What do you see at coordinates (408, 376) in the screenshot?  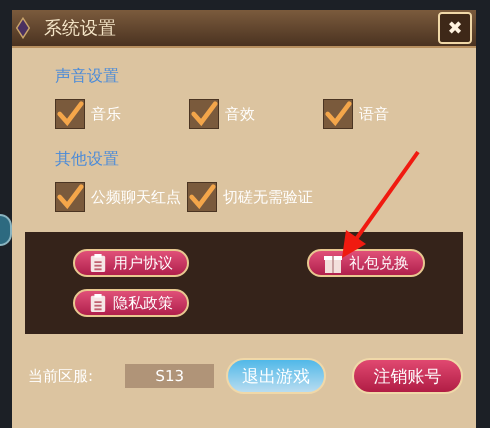 I see `logout-button: 注销账号` at bounding box center [408, 376].